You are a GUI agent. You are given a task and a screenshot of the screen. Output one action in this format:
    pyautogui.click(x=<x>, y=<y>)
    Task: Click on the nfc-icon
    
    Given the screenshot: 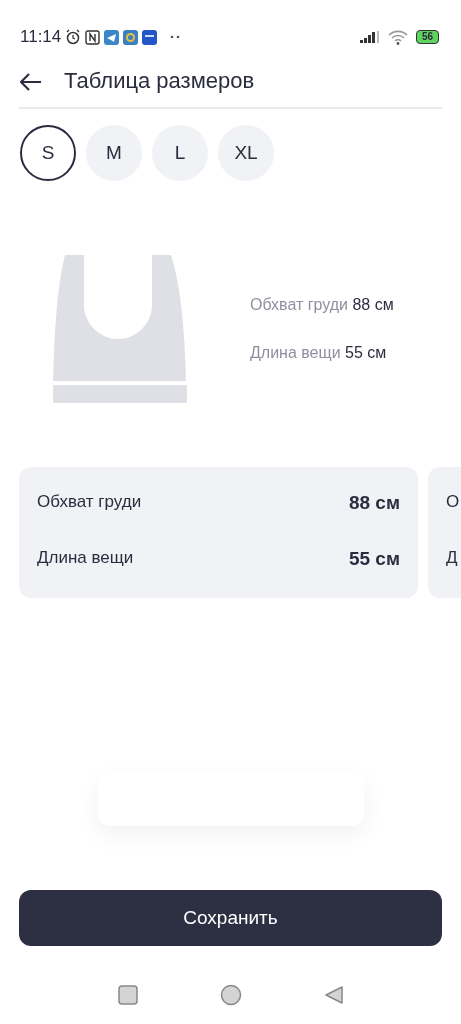 What is the action you would take?
    pyautogui.click(x=93, y=37)
    